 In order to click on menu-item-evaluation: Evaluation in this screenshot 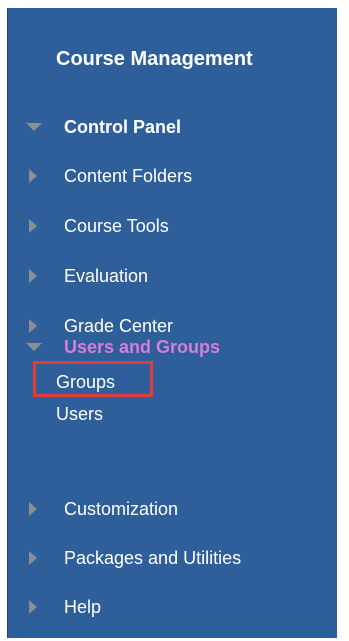, I will do `click(86, 276)`.